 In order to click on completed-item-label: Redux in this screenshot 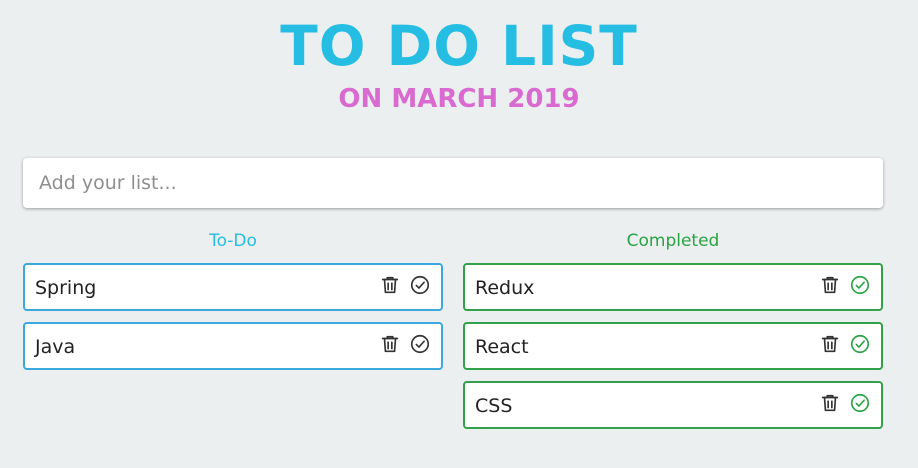, I will do `click(505, 288)`.